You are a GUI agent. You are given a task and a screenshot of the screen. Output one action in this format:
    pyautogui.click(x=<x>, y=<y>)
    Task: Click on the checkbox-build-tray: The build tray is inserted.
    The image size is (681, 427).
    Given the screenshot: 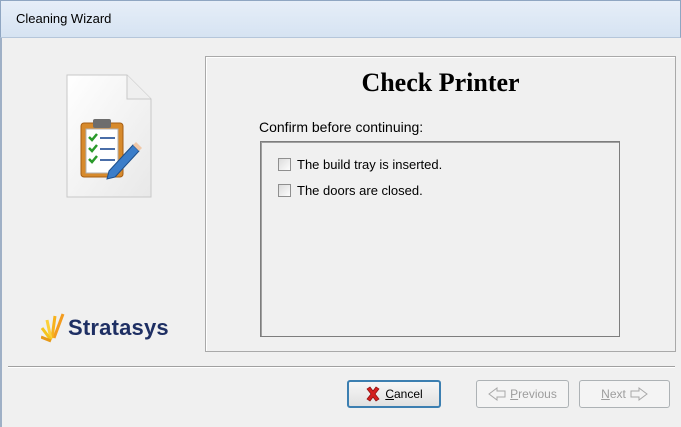 What is the action you would take?
    pyautogui.click(x=360, y=164)
    